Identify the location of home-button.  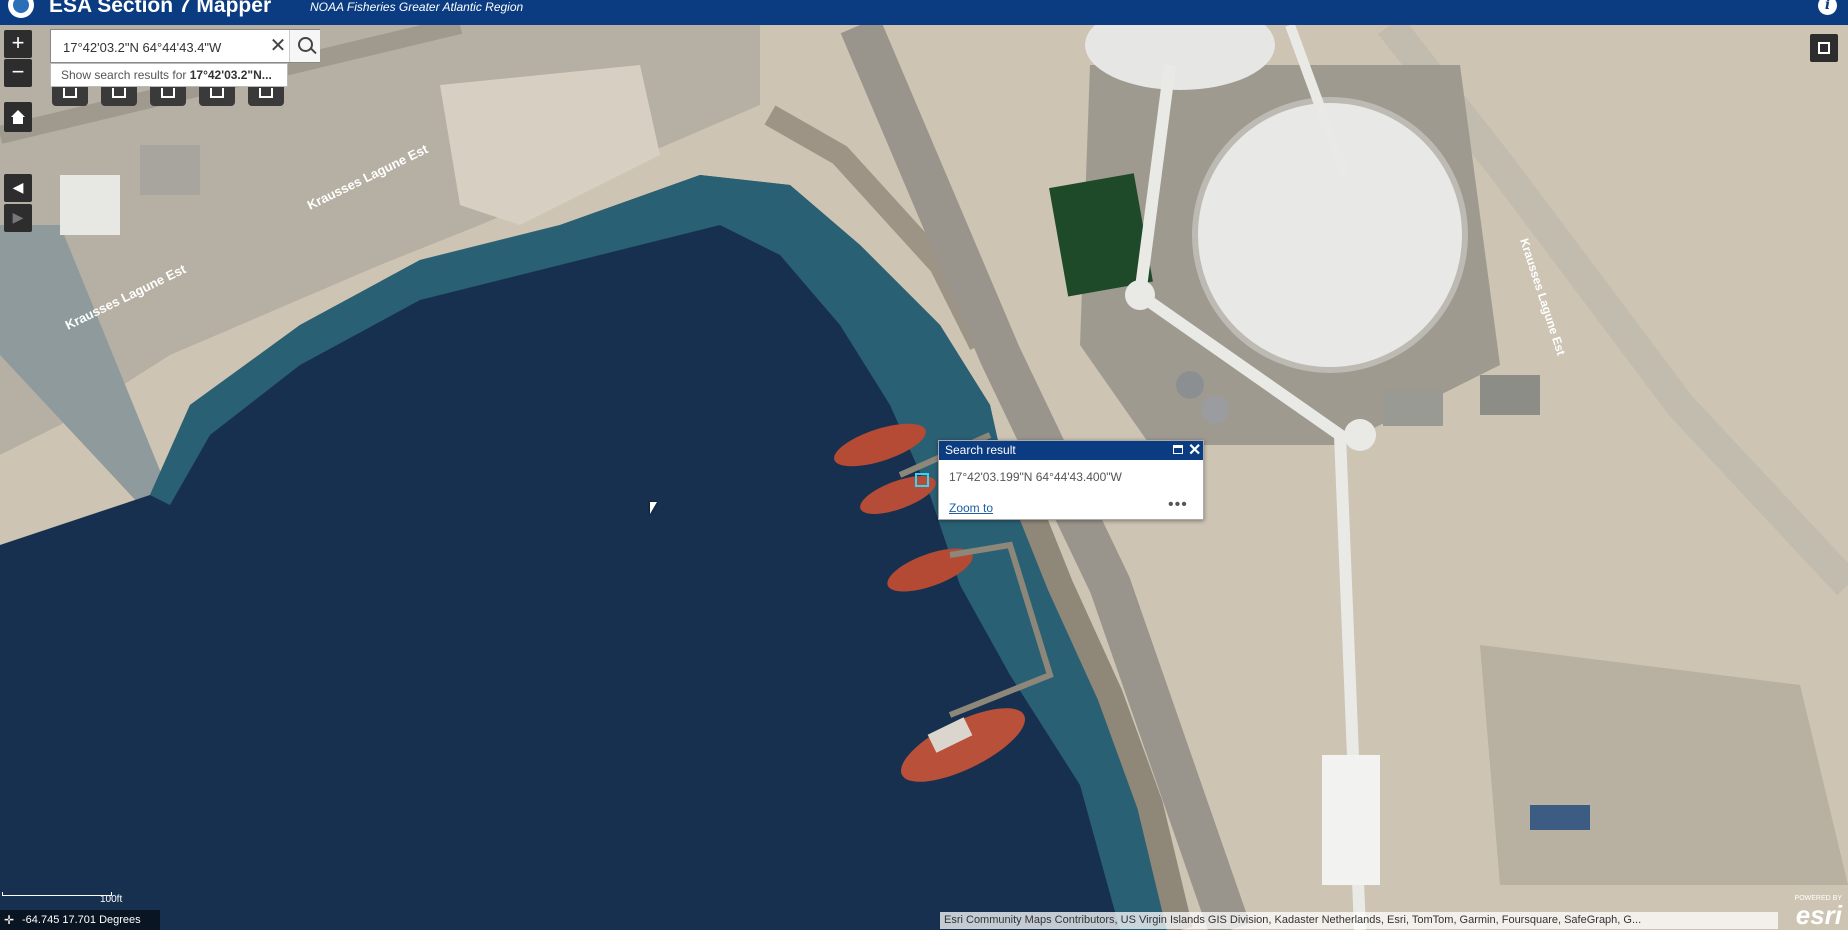
(18, 117).